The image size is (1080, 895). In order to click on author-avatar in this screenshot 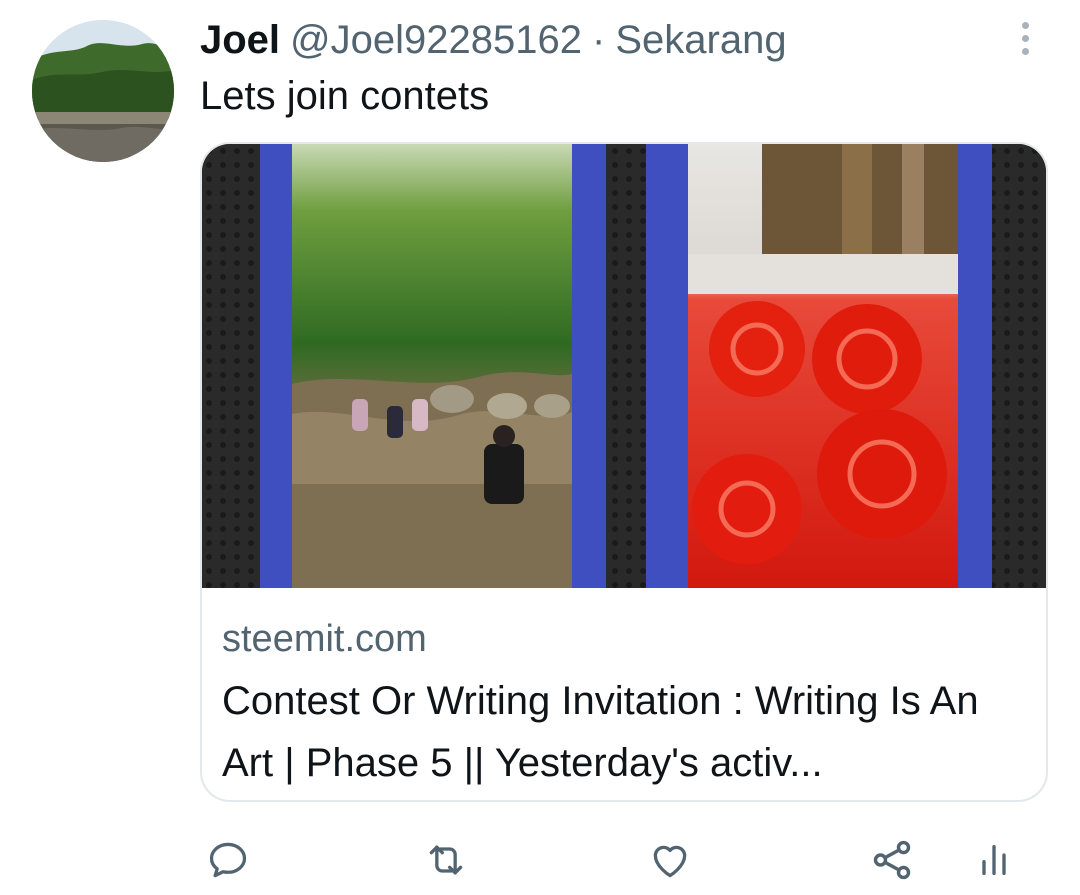, I will do `click(103, 91)`.